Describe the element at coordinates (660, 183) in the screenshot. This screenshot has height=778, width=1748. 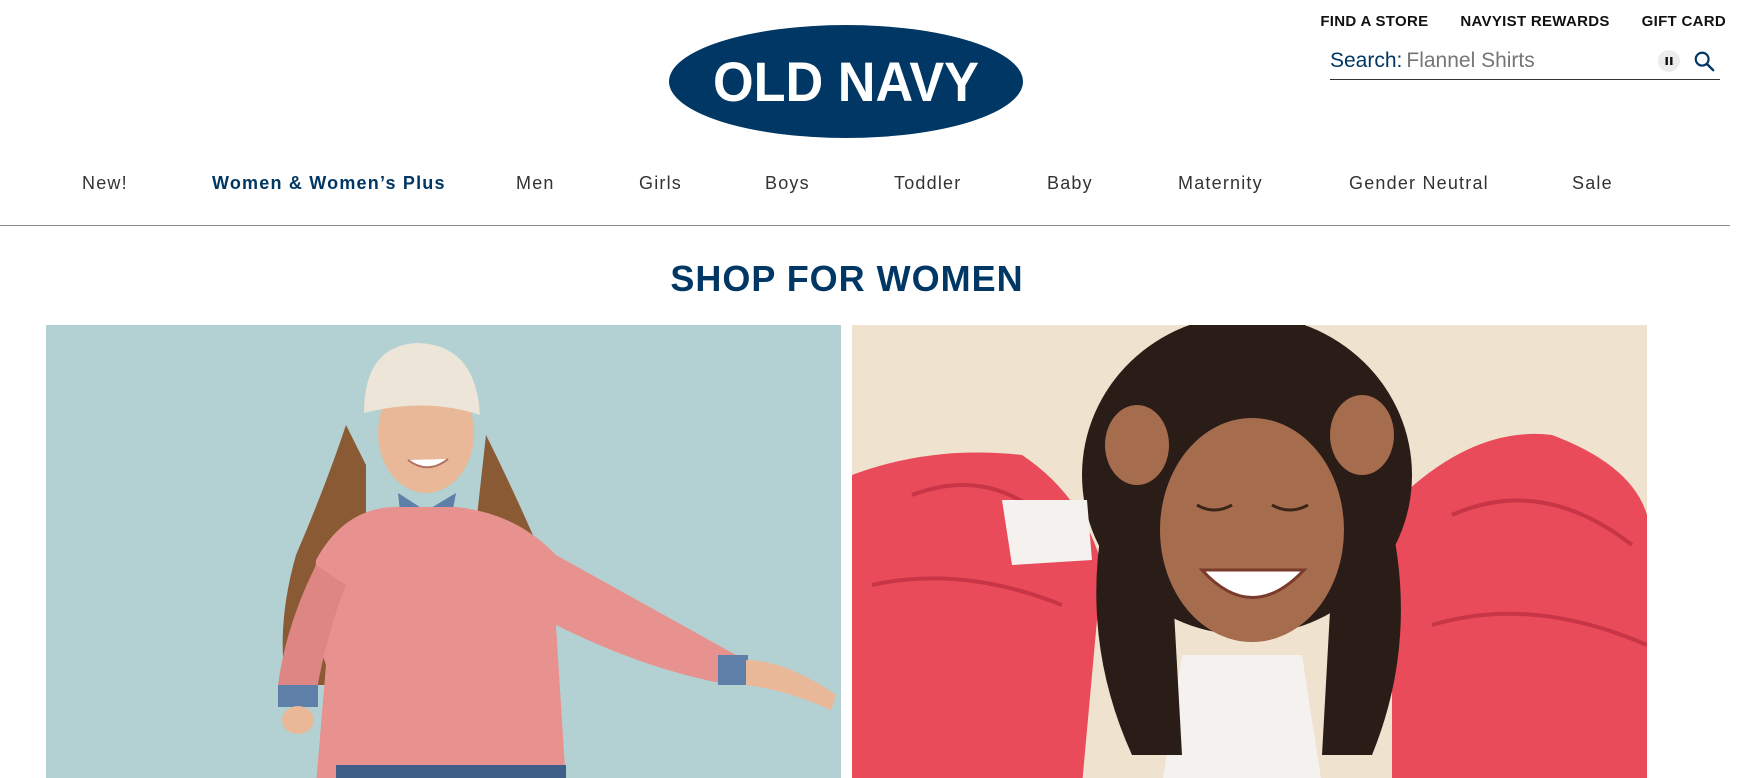
I see `nav-item-girls: Girls` at that location.